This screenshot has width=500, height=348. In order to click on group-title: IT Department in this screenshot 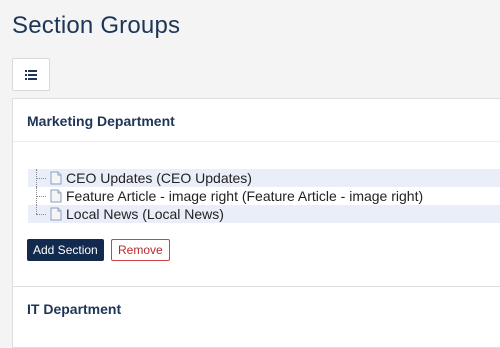, I will do `click(74, 309)`.